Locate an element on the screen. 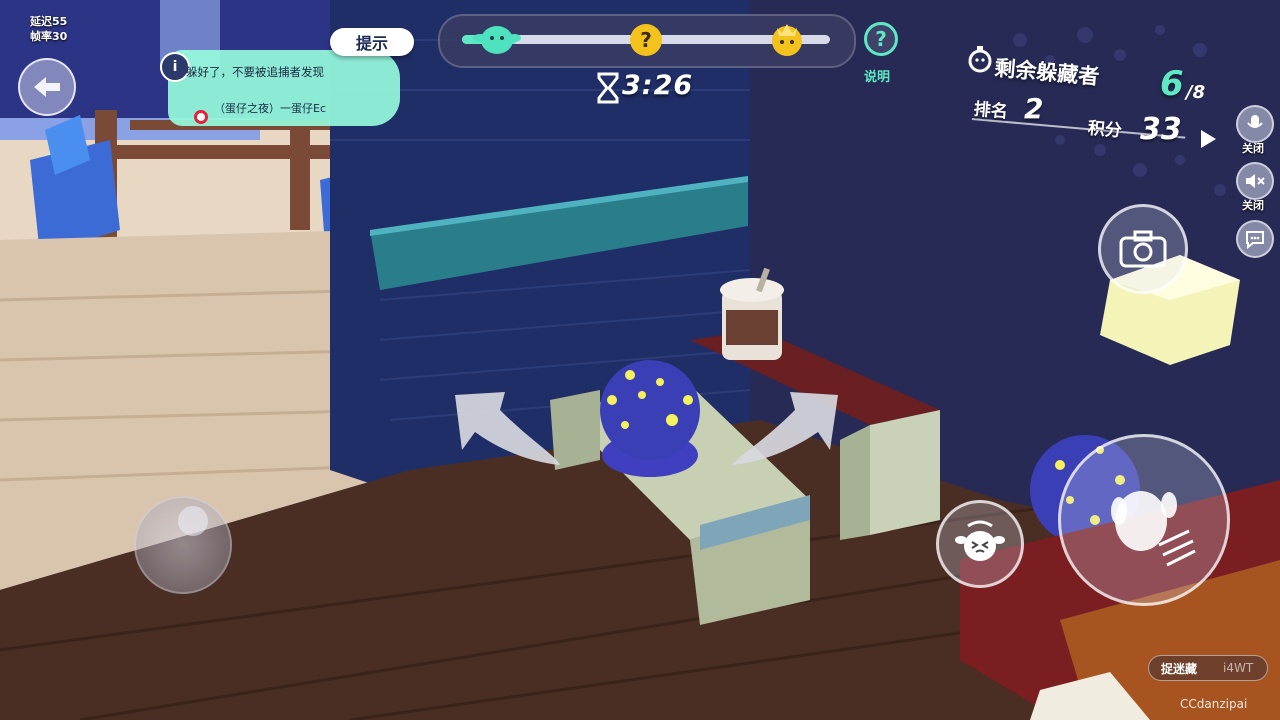 The height and width of the screenshot is (720, 1280). camera-rotate-button is located at coordinates (1143, 249).